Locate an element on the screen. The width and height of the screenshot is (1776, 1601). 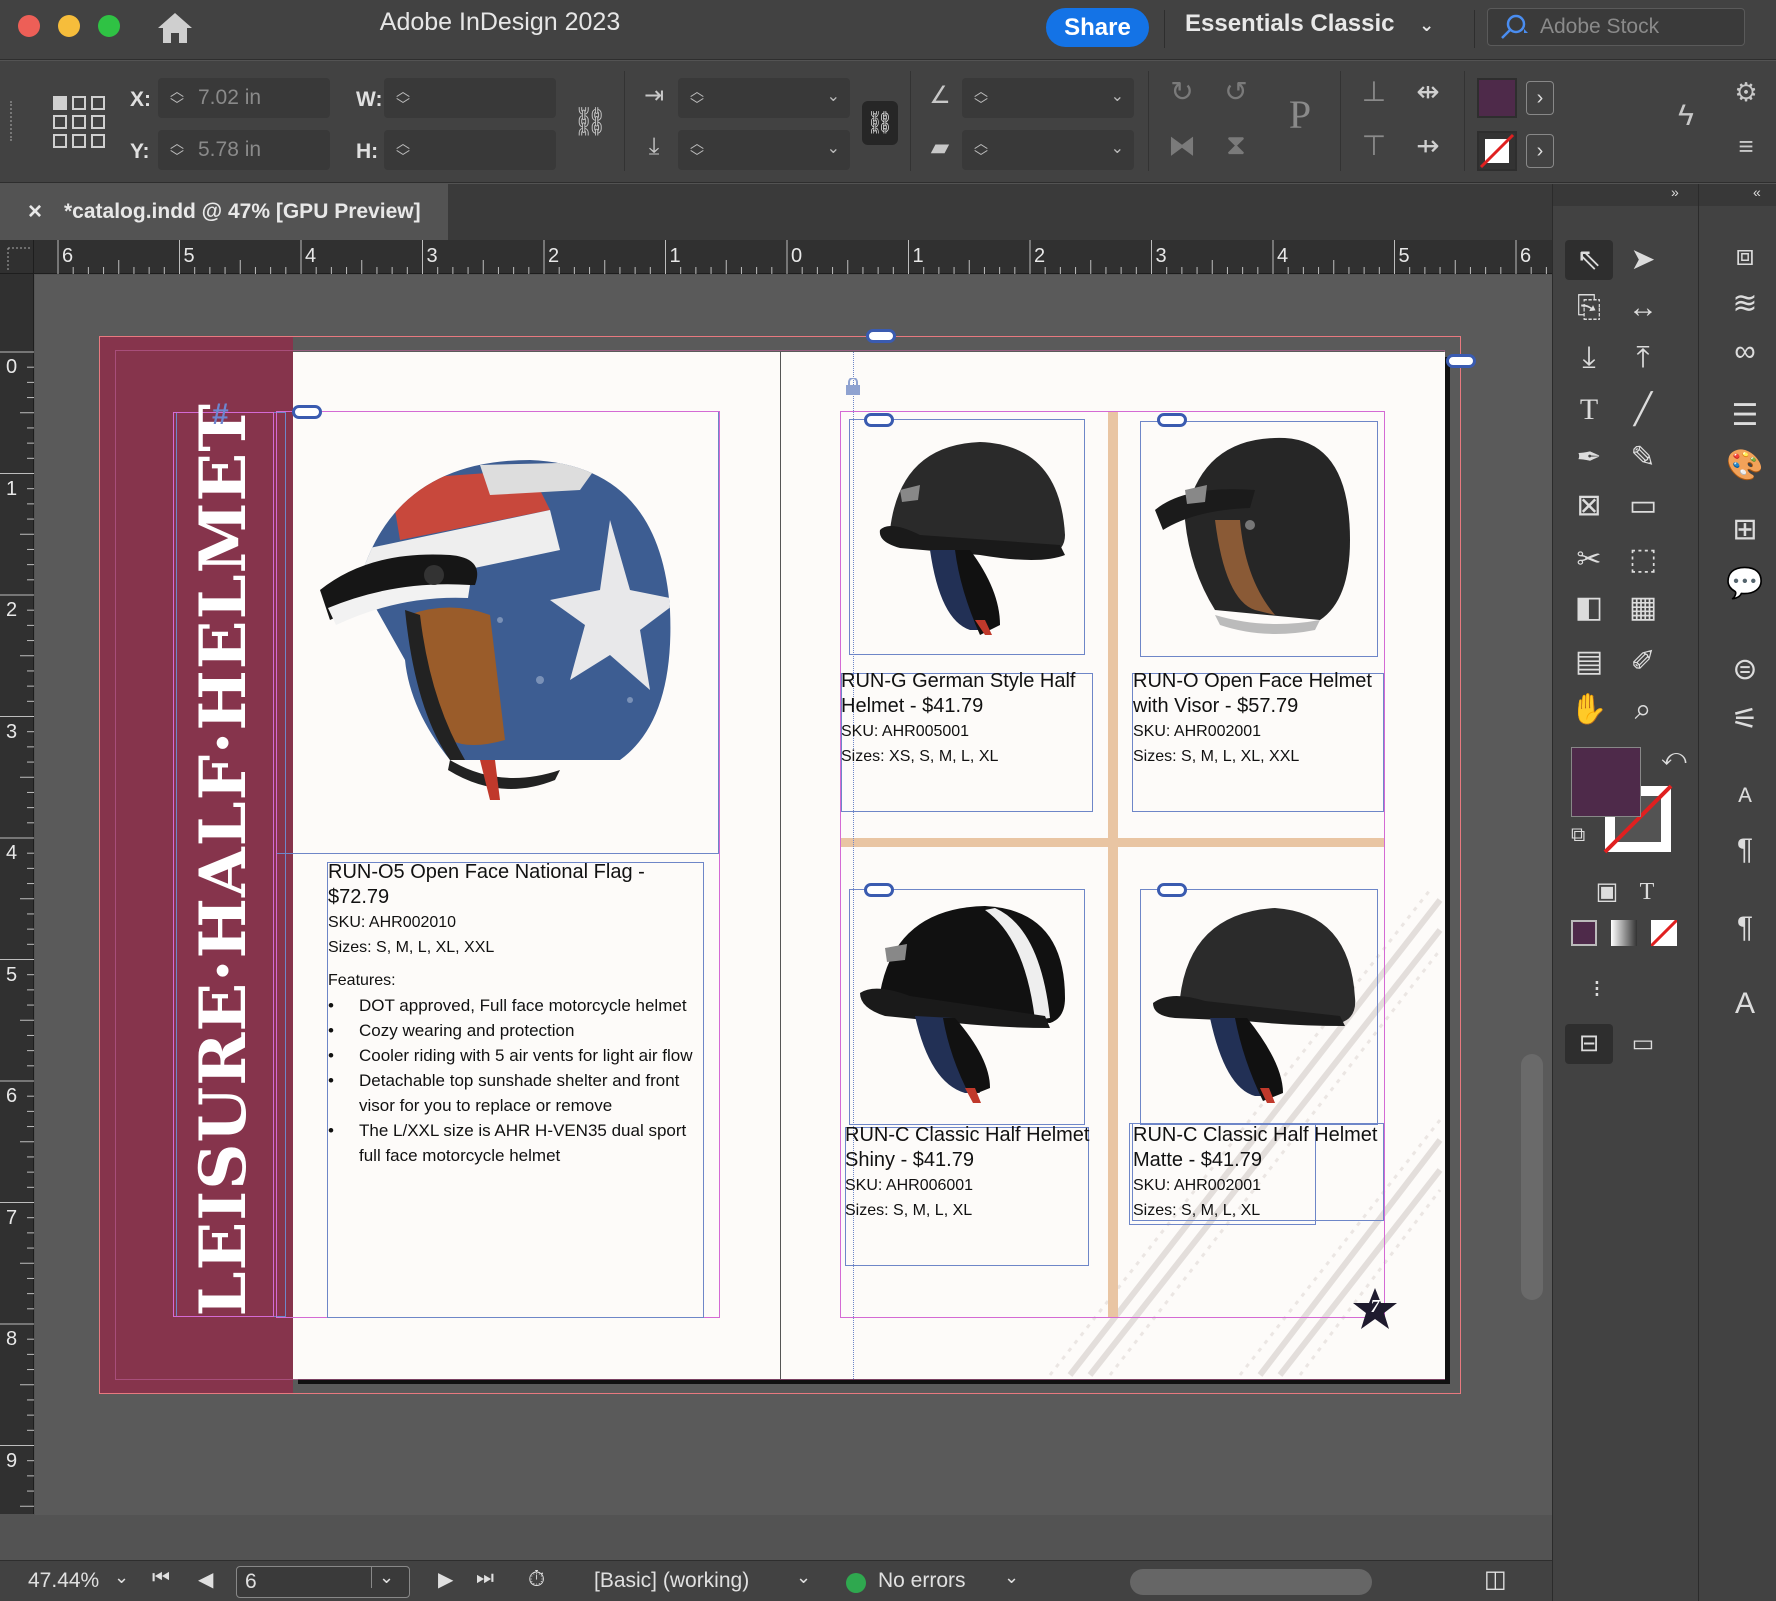
select-content-icon: ⊤ is located at coordinates (1374, 145).